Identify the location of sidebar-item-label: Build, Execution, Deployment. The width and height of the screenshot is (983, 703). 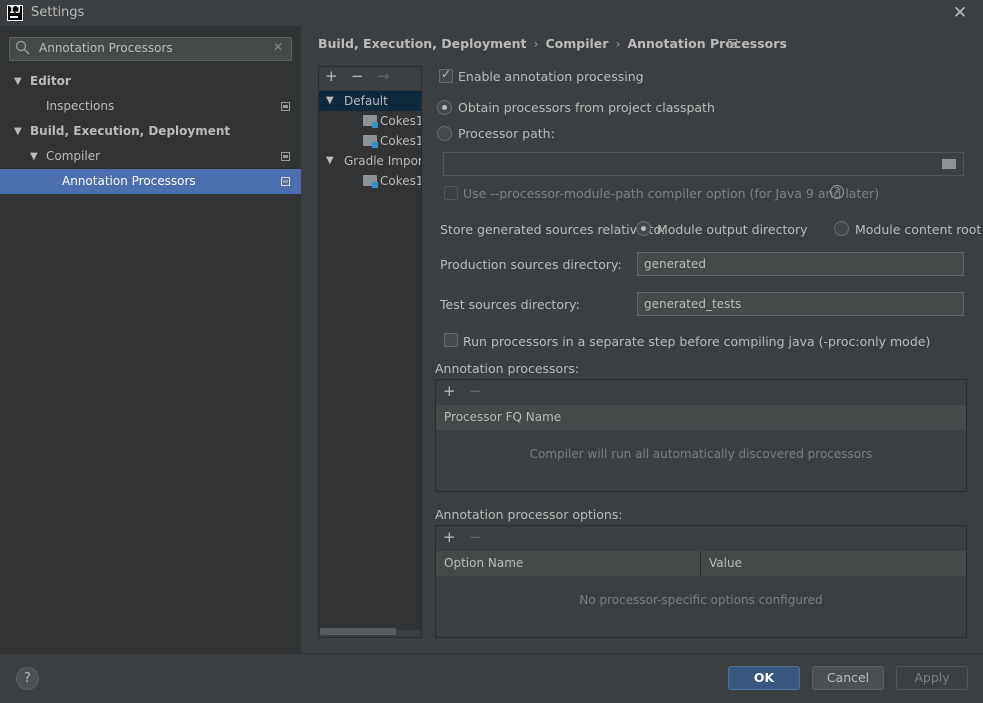
(130, 131).